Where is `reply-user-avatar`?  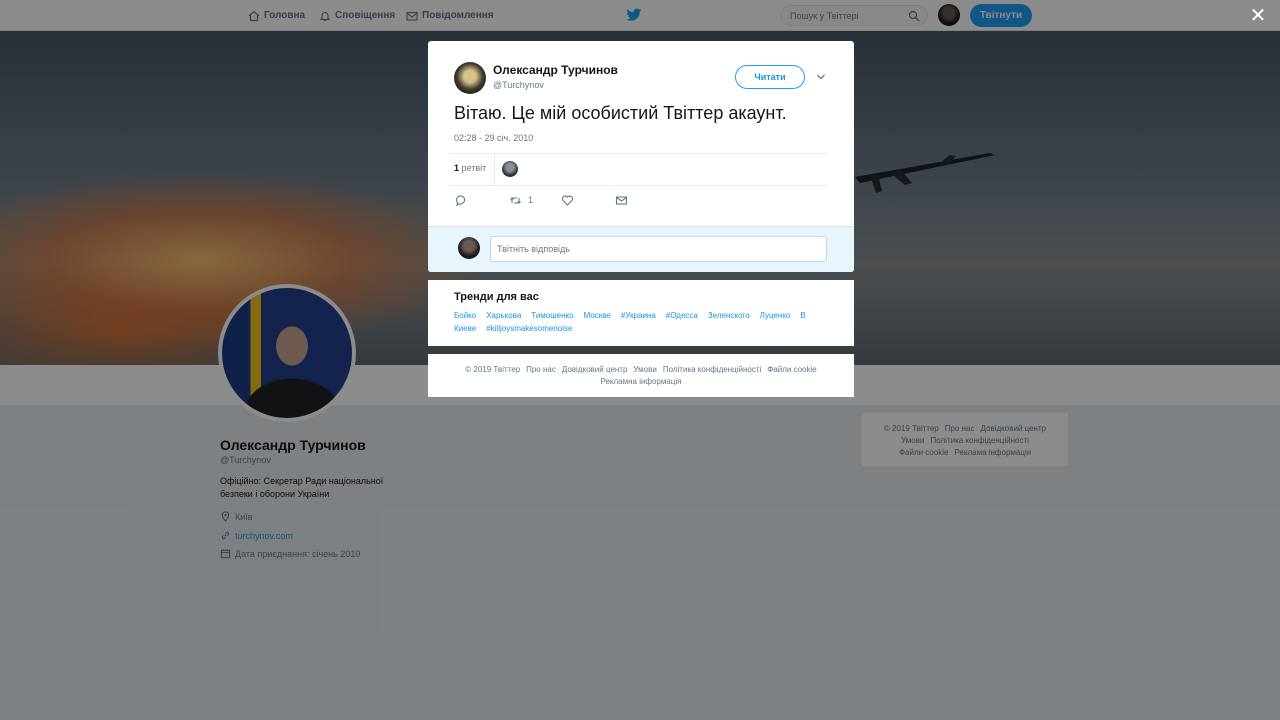 reply-user-avatar is located at coordinates (469, 248).